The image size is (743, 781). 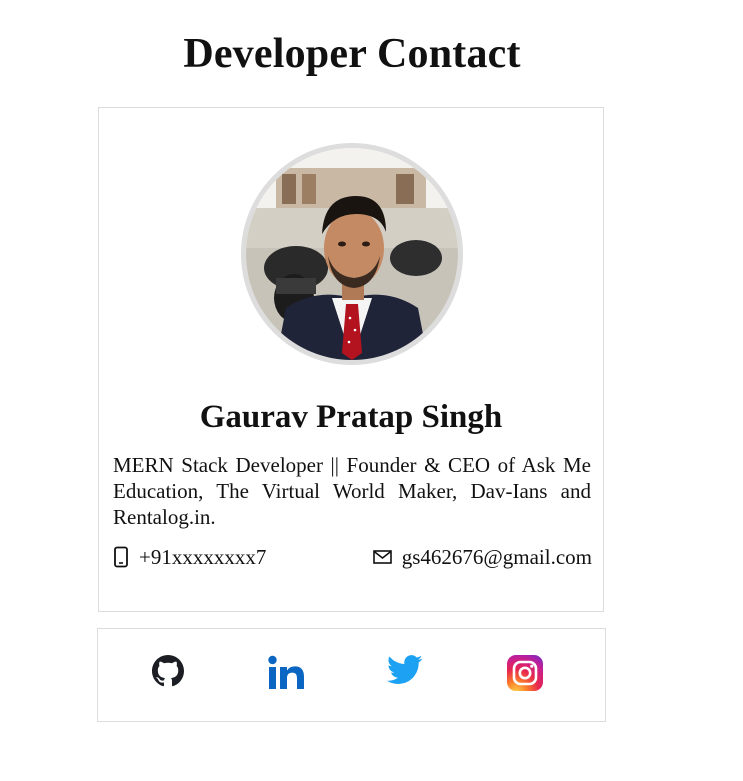 I want to click on email-link: gs462676@gmail.com, so click(x=482, y=557).